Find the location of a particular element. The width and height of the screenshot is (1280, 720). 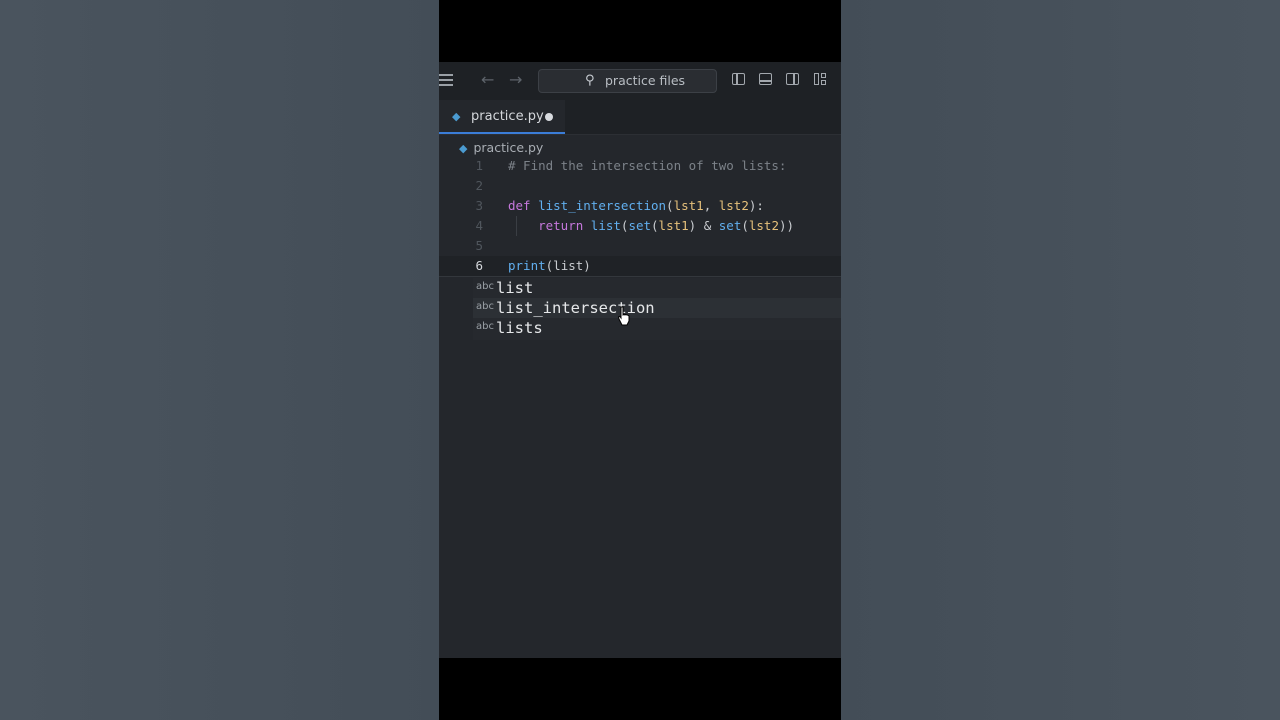

tab-bar: ◆ practice.py is located at coordinates (640, 117).